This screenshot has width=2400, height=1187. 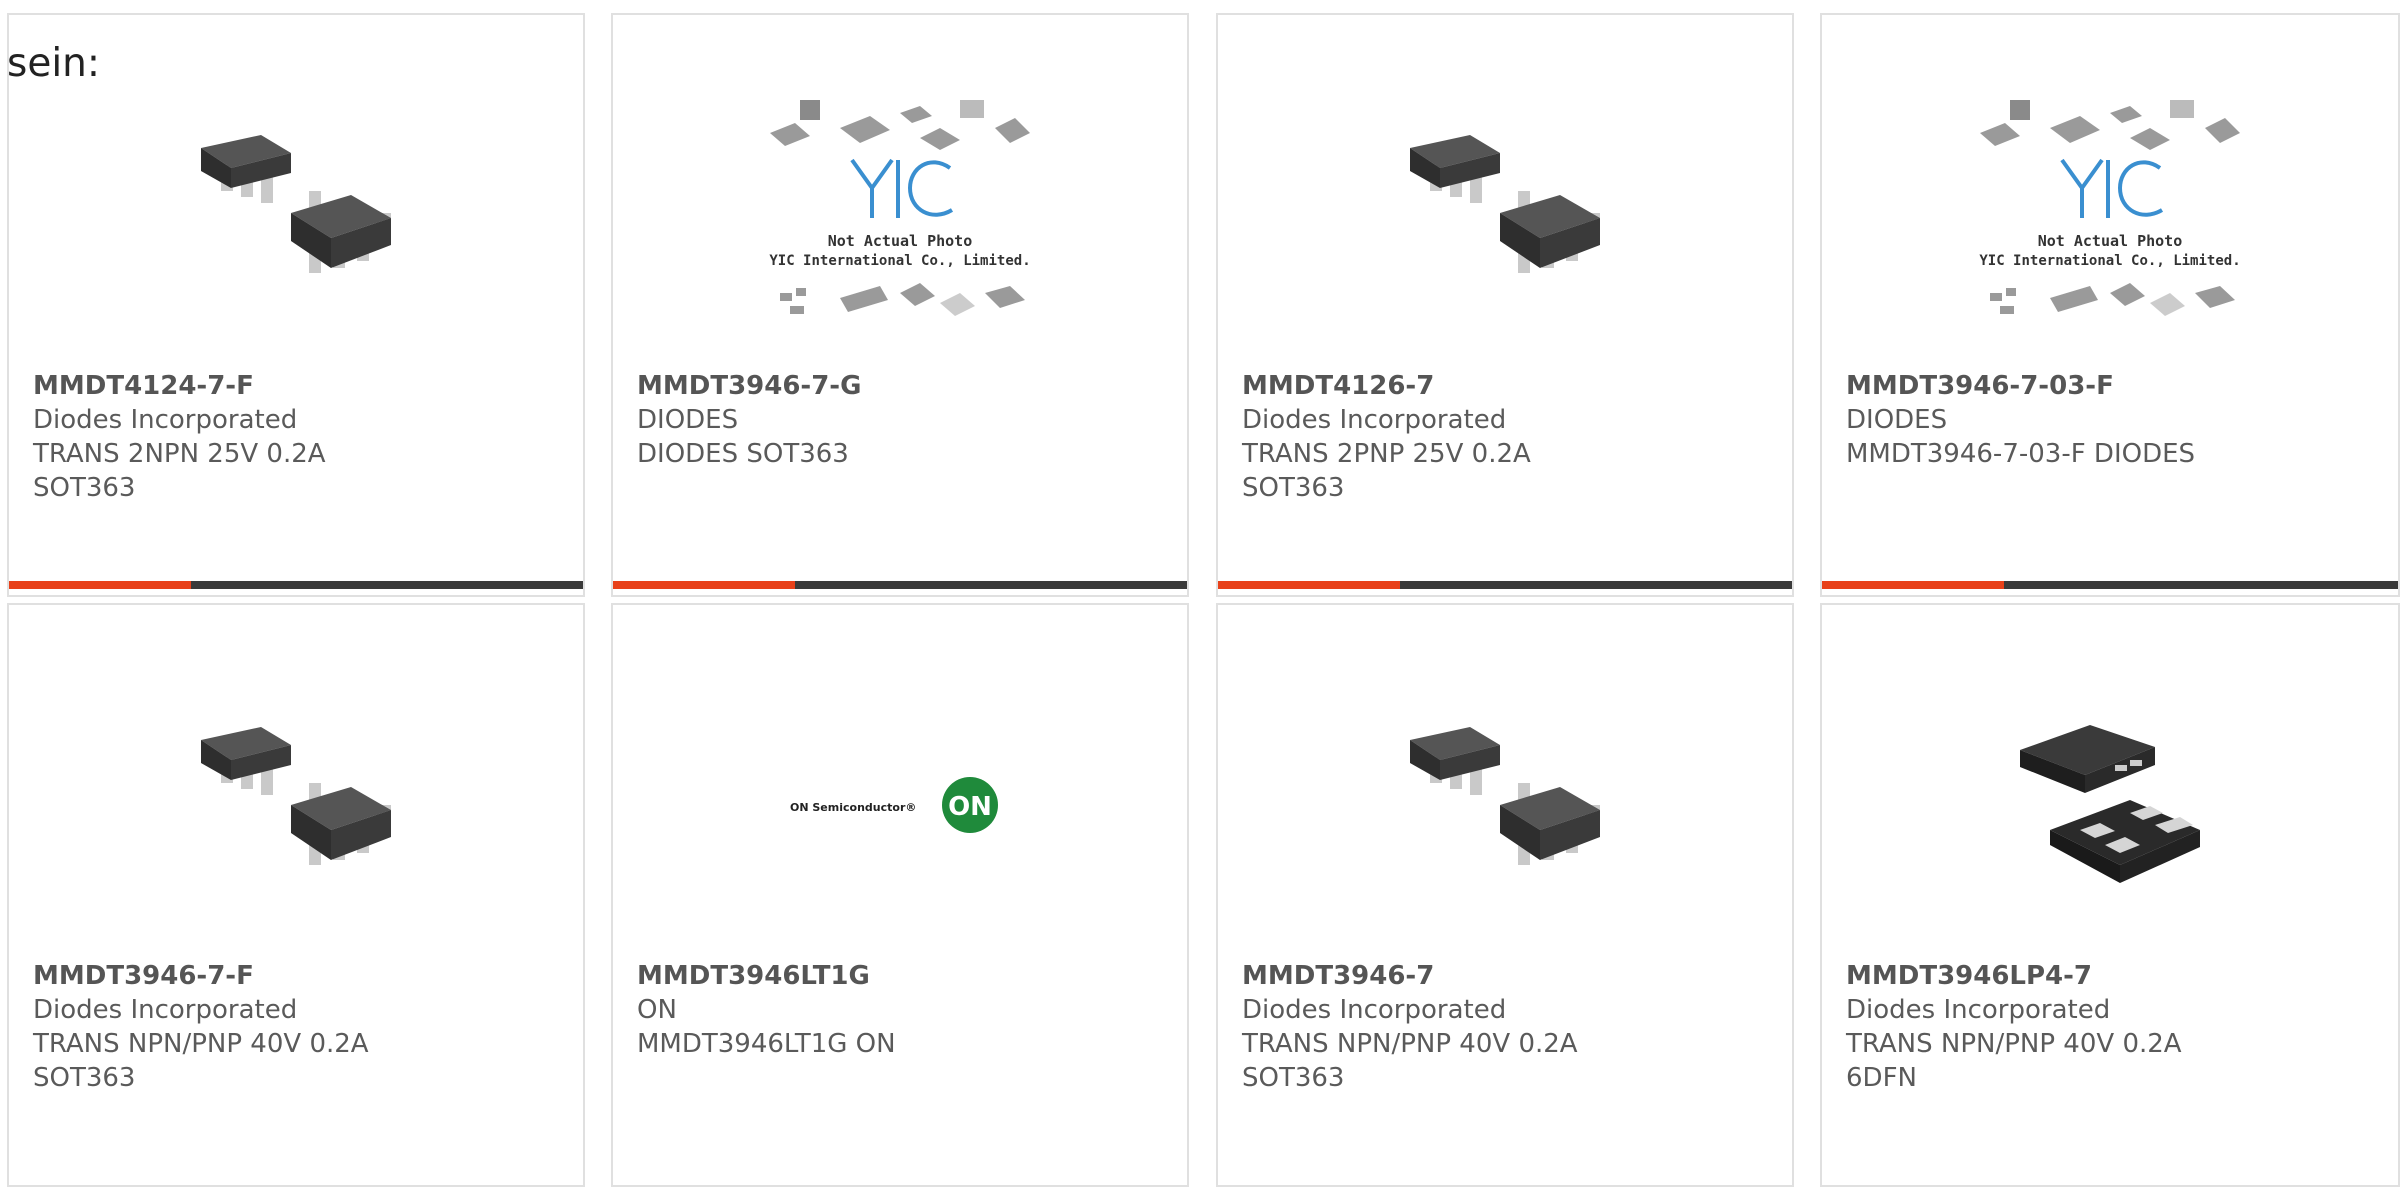 What do you see at coordinates (1422, 976) in the screenshot?
I see `part-number: MMDT3946-7` at bounding box center [1422, 976].